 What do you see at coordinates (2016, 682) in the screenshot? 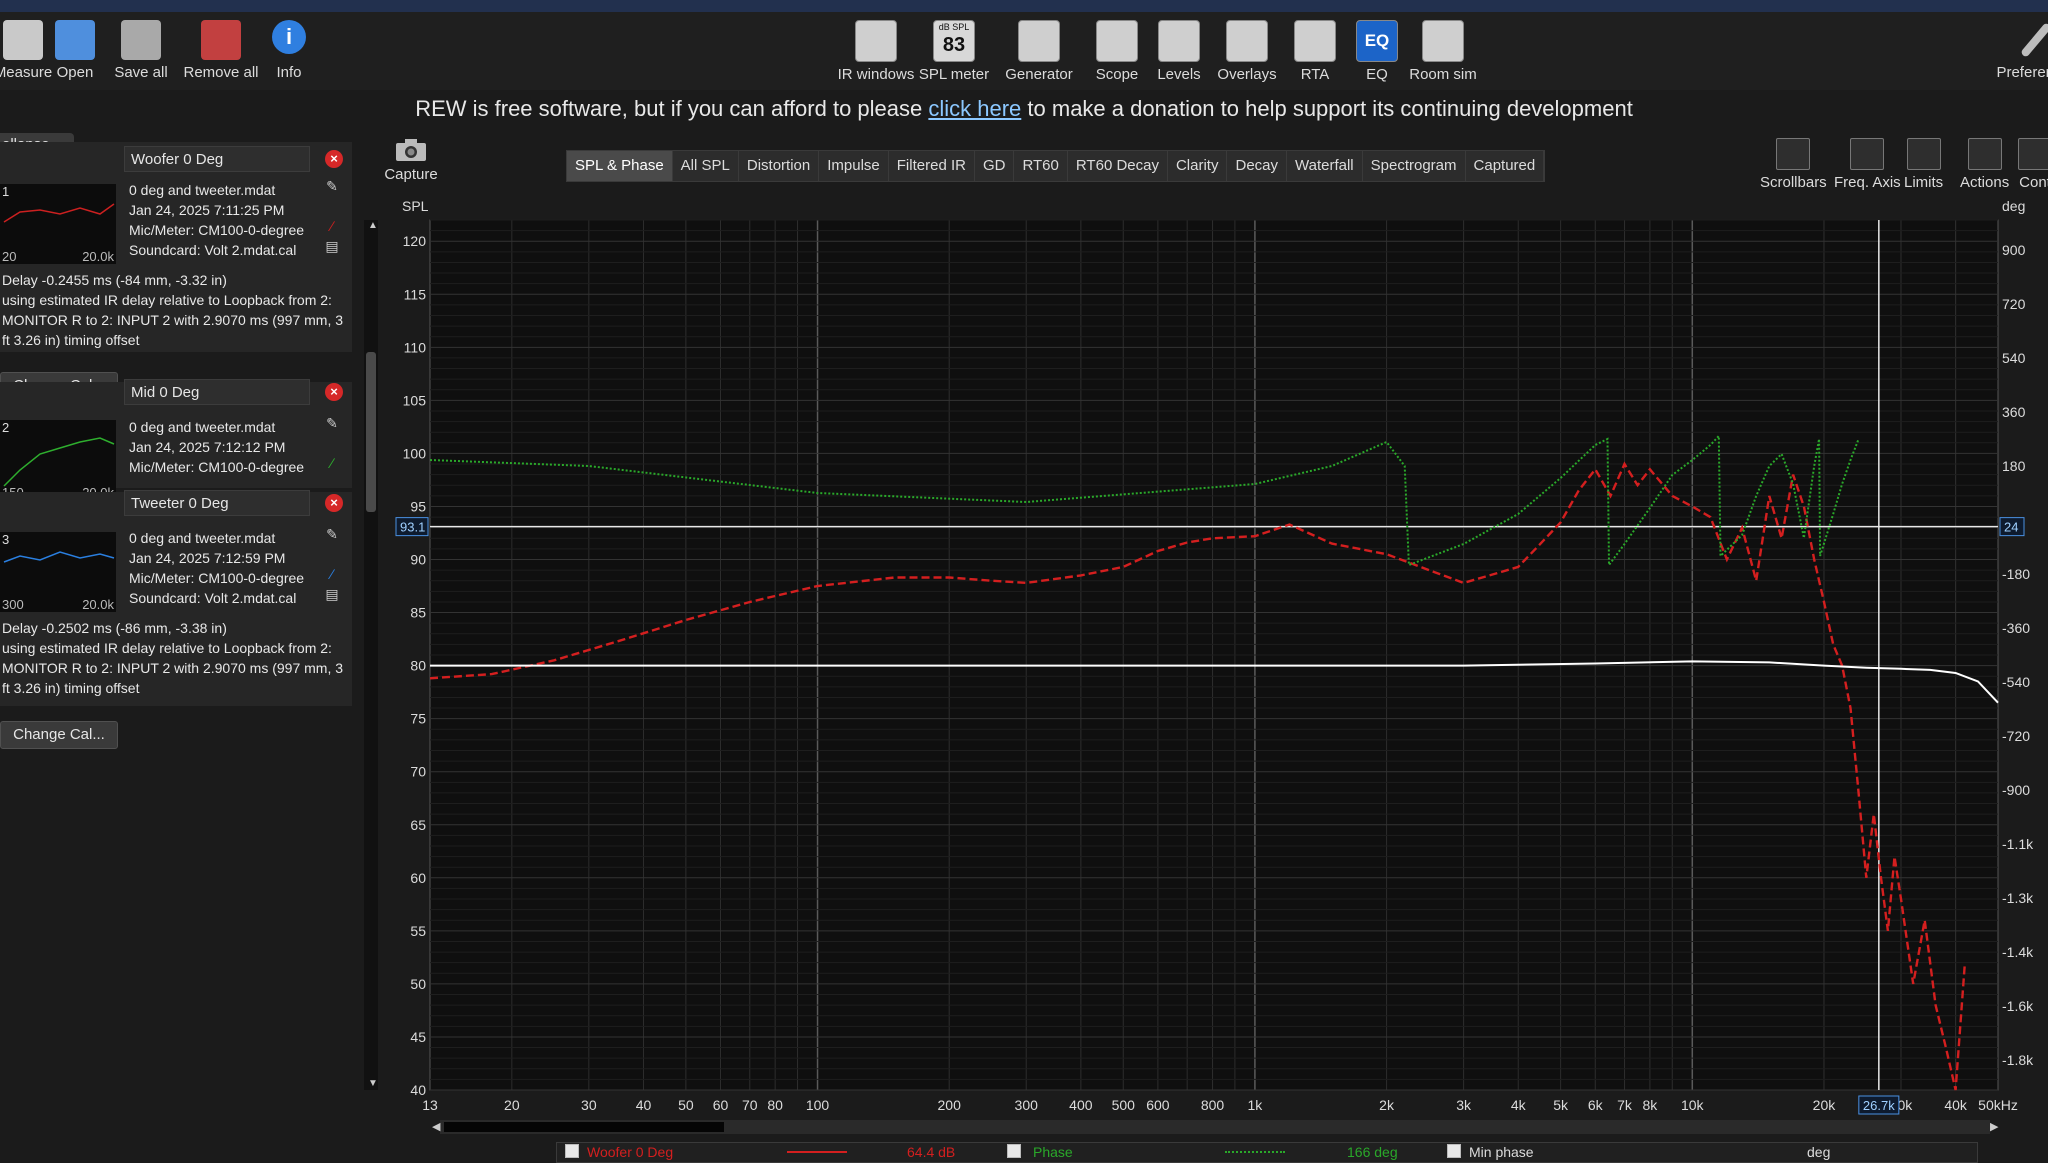
I see `y2-tick-label: -540` at bounding box center [2016, 682].